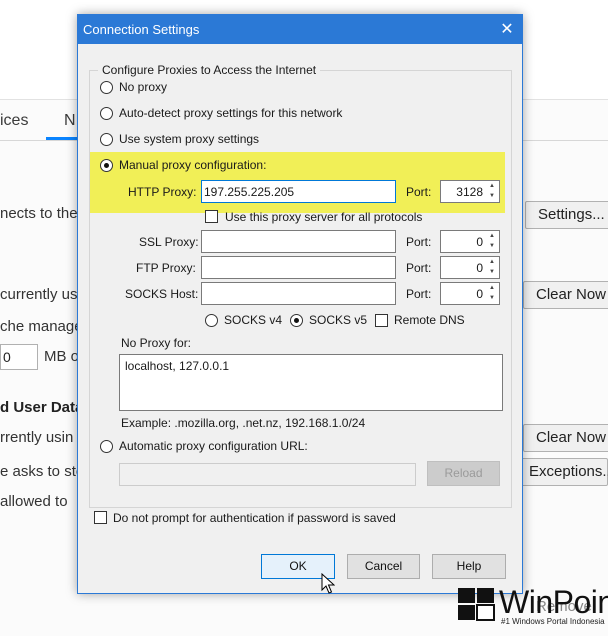  What do you see at coordinates (39, 213) in the screenshot?
I see `connection-description: nects to the` at bounding box center [39, 213].